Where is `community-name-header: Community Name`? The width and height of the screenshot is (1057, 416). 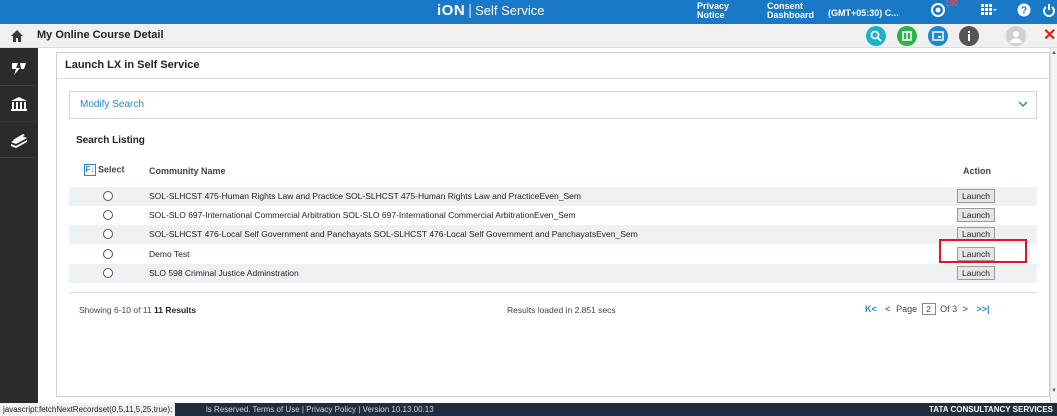 community-name-header: Community Name is located at coordinates (187, 171).